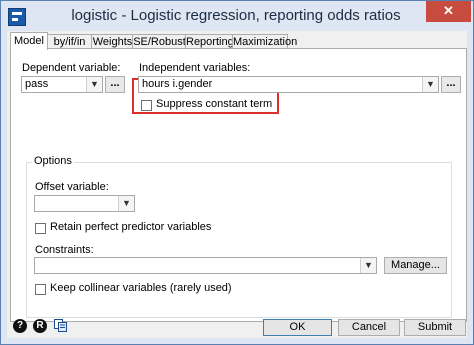 This screenshot has height=345, width=474. I want to click on constraints-combo: ▼, so click(205, 265).